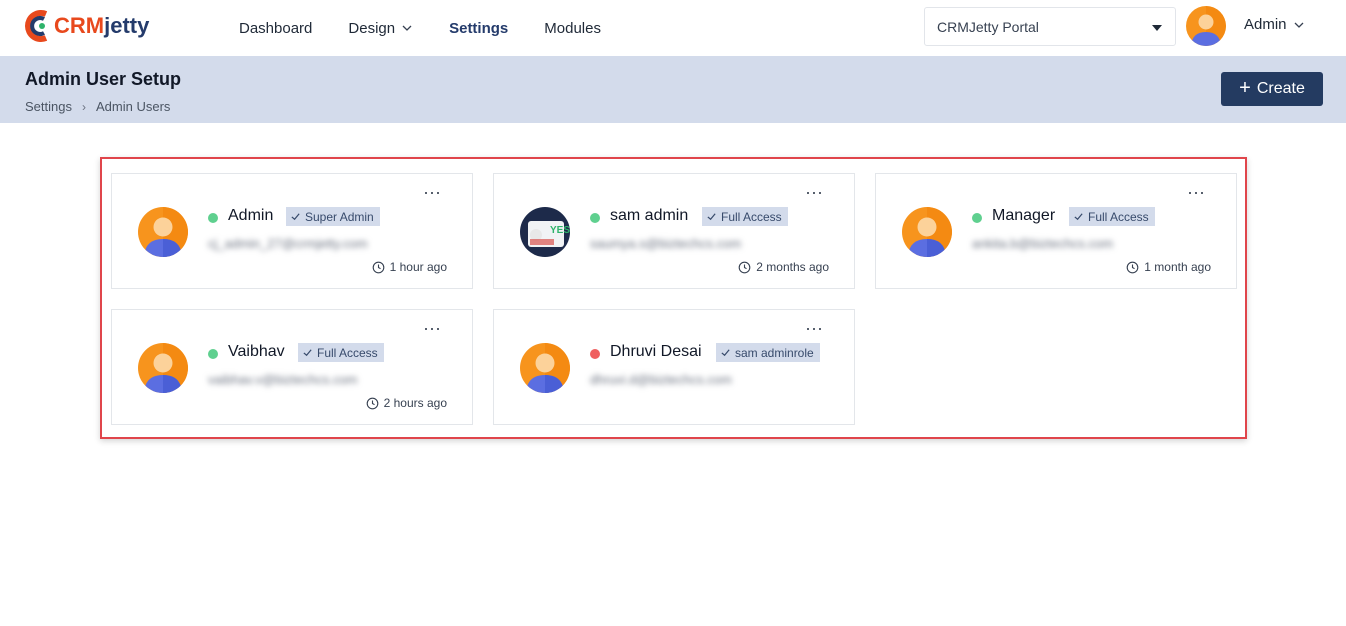  I want to click on nav-item-modules: Modules, so click(572, 28).